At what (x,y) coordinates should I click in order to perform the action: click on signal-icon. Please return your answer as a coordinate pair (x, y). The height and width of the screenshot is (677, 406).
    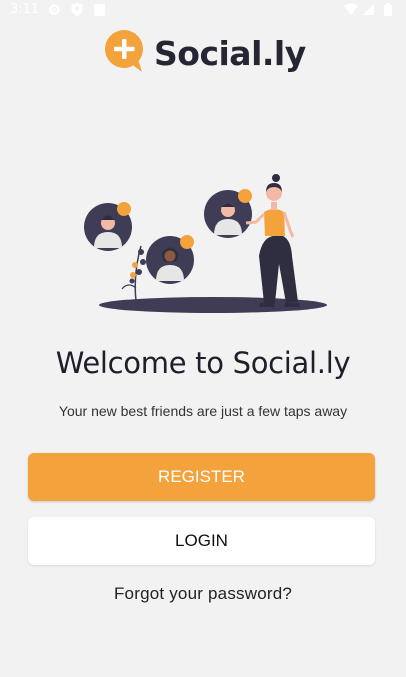
    Looking at the image, I should click on (368, 10).